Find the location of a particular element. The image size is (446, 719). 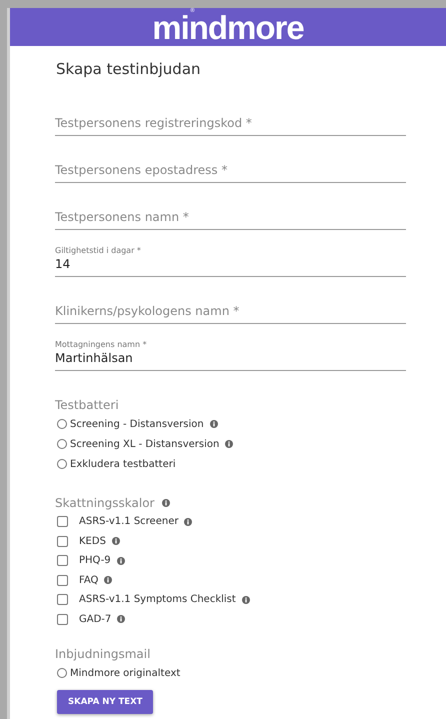

page-title: Skapa testinbjudan is located at coordinates (129, 70).